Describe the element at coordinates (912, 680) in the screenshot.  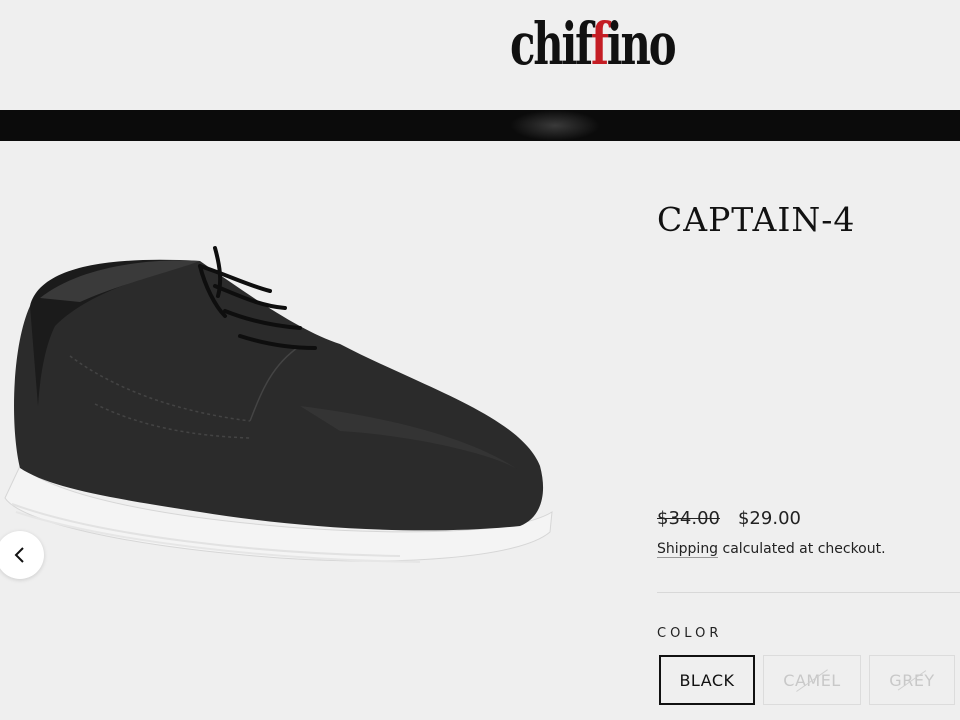
I see `color-swatch-grey: GREY` at that location.